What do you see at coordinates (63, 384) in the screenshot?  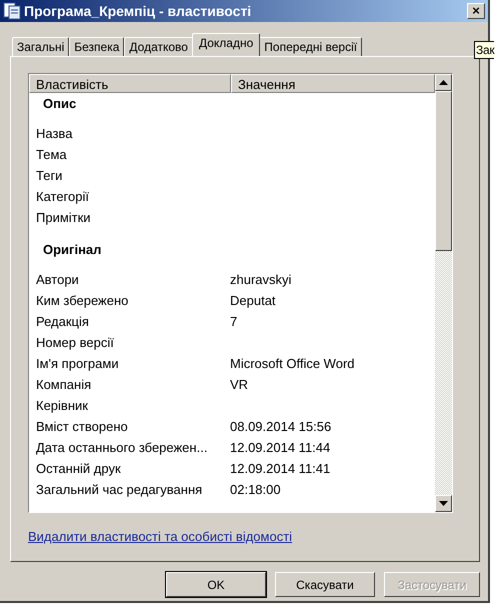 I see `property-name: Компанія` at bounding box center [63, 384].